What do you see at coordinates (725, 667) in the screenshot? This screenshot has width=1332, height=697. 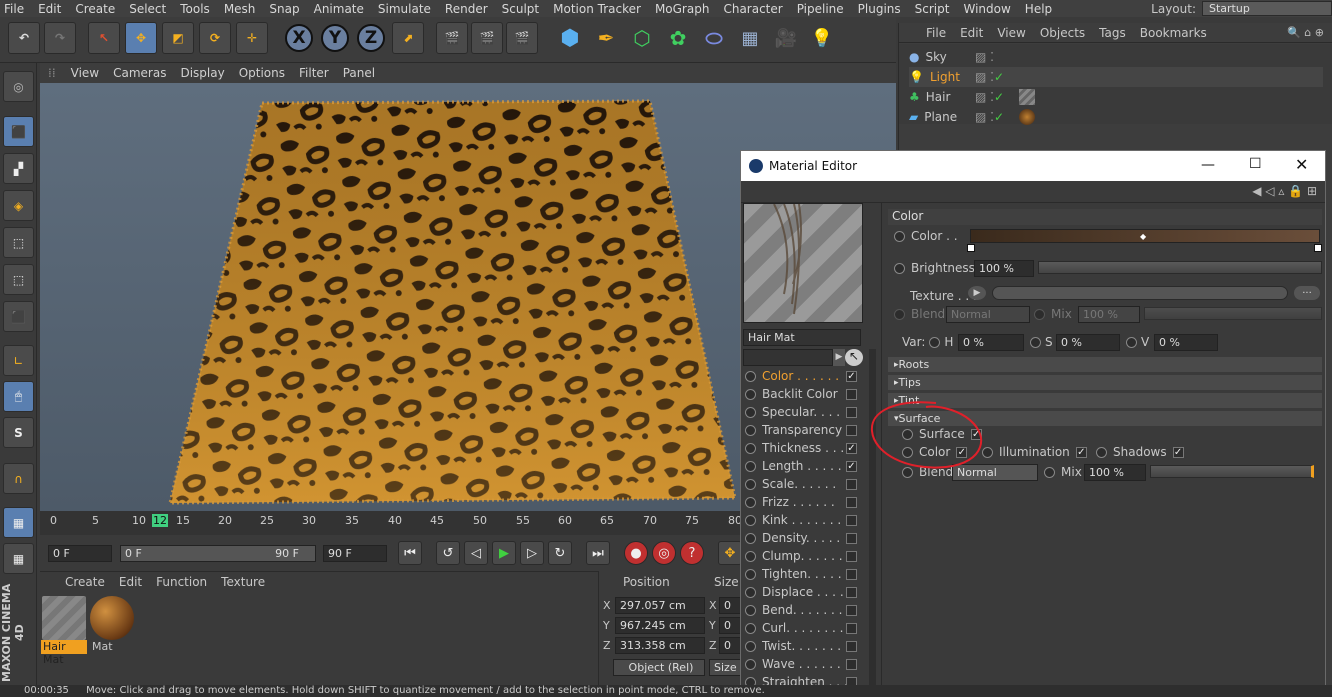 I see `size-mode-dropdown: Size` at bounding box center [725, 667].